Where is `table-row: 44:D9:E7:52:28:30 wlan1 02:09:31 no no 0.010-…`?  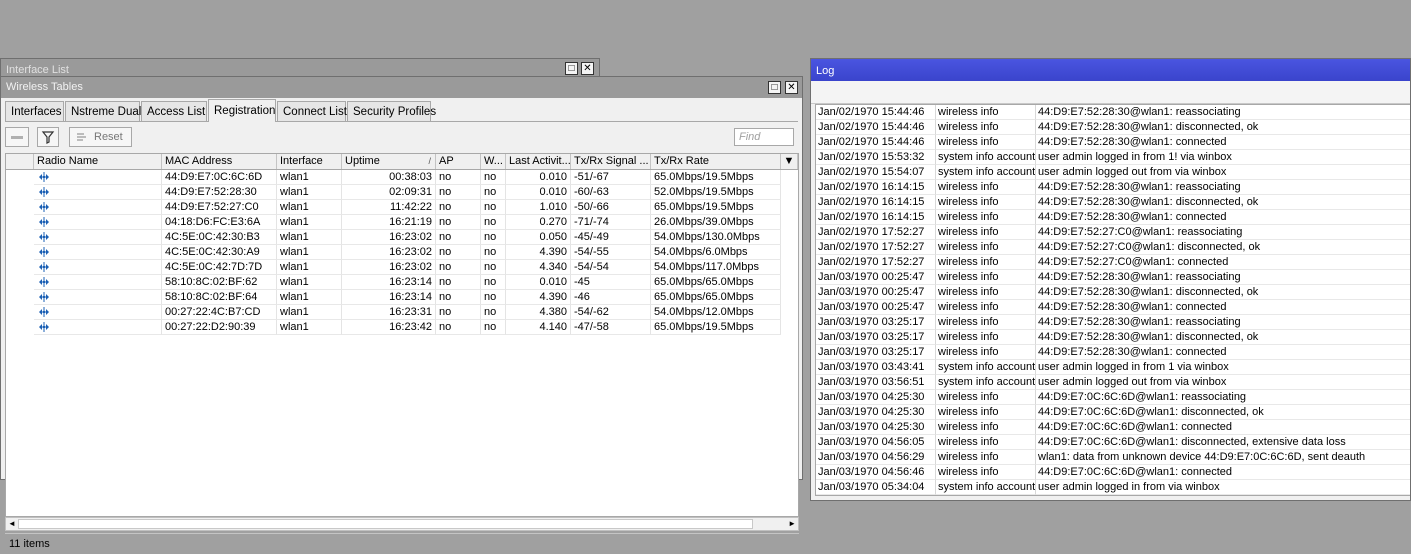 table-row: 44:D9:E7:52:28:30 wlan1 02:09:31 no no 0.010-… is located at coordinates (402, 192).